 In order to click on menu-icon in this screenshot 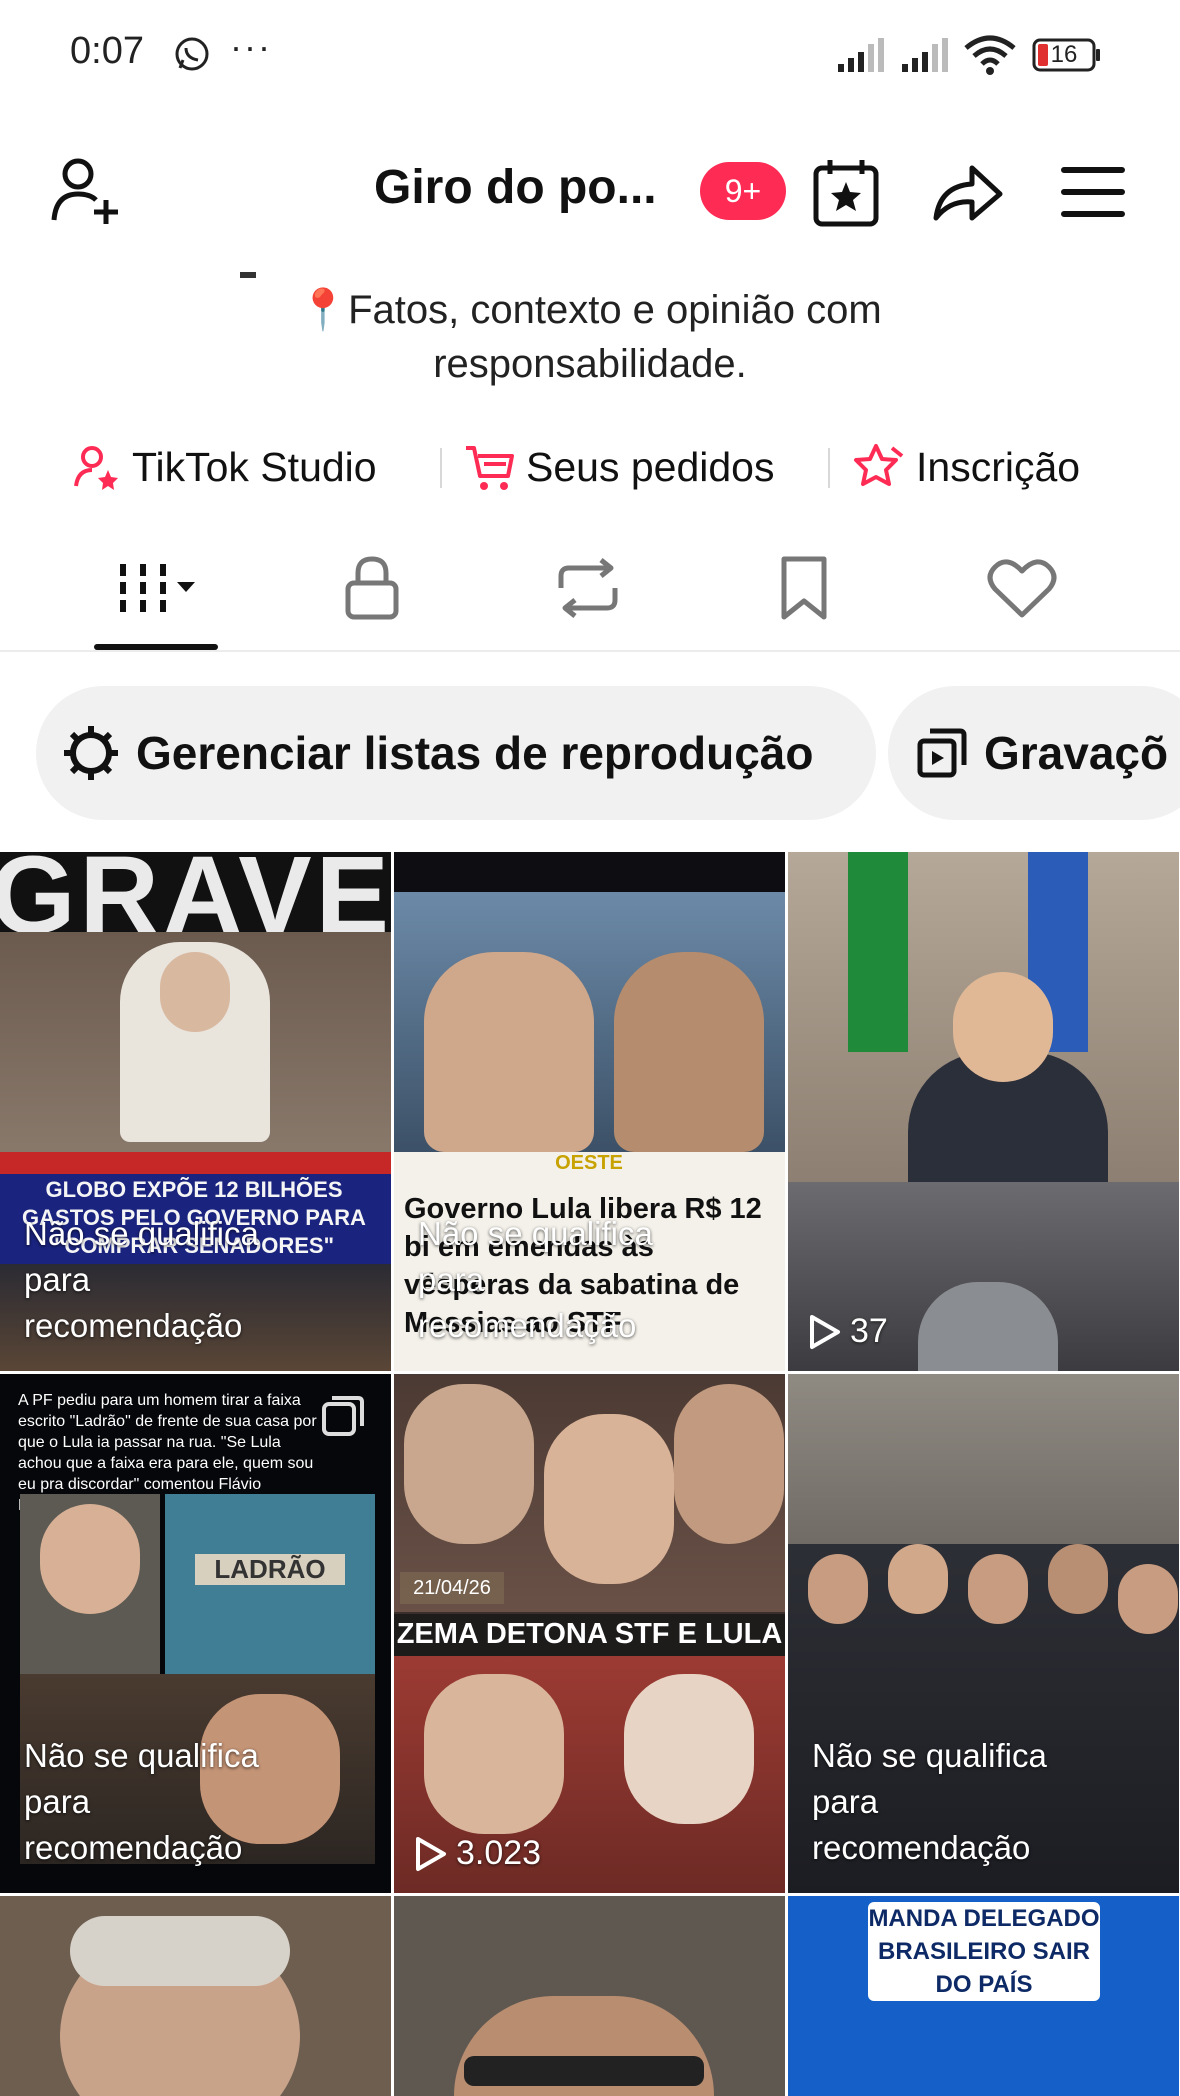, I will do `click(1093, 192)`.